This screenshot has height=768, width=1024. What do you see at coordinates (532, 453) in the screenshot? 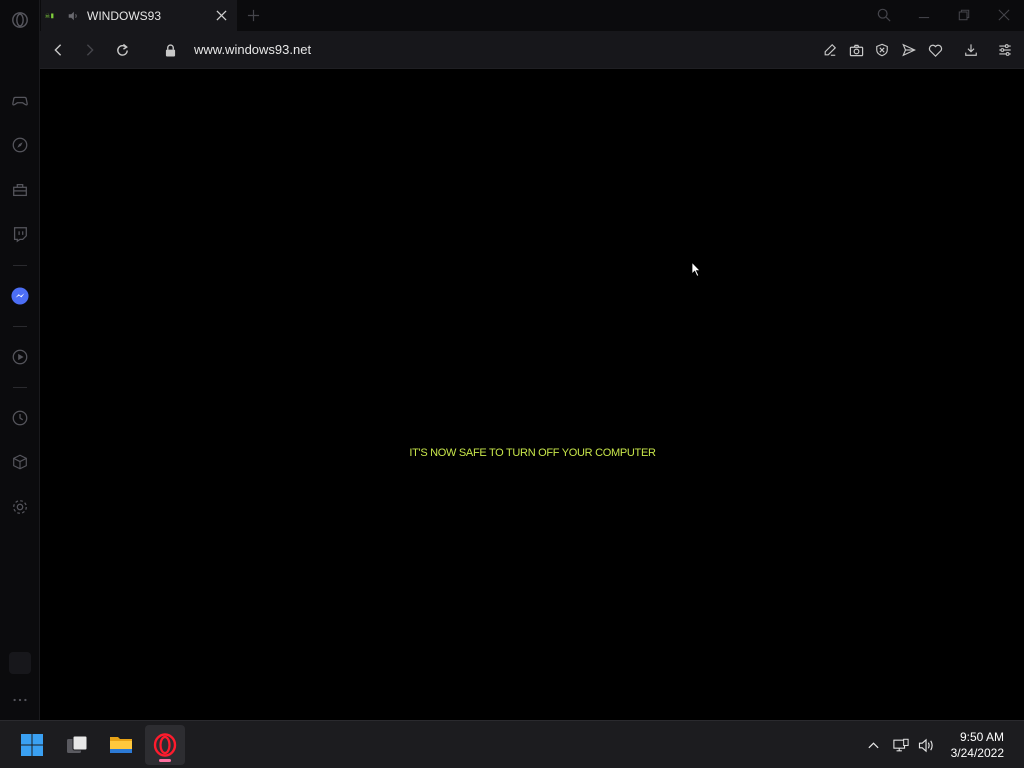
I see `shutdown-message: IT'S NOW SAFE TO TURN OFF YOUR COMPUTER` at bounding box center [532, 453].